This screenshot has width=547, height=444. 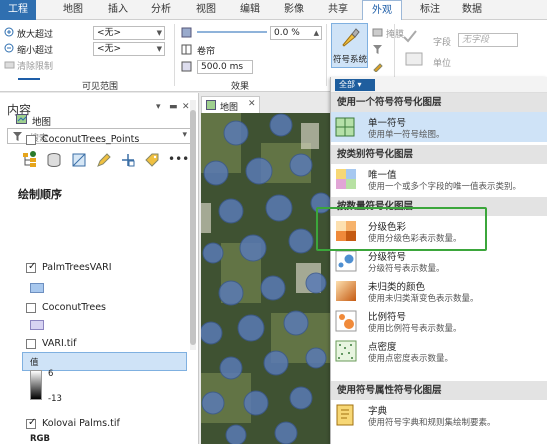 I want to click on gallery-filter-dropdown: 全部 ▾, so click(x=355, y=85).